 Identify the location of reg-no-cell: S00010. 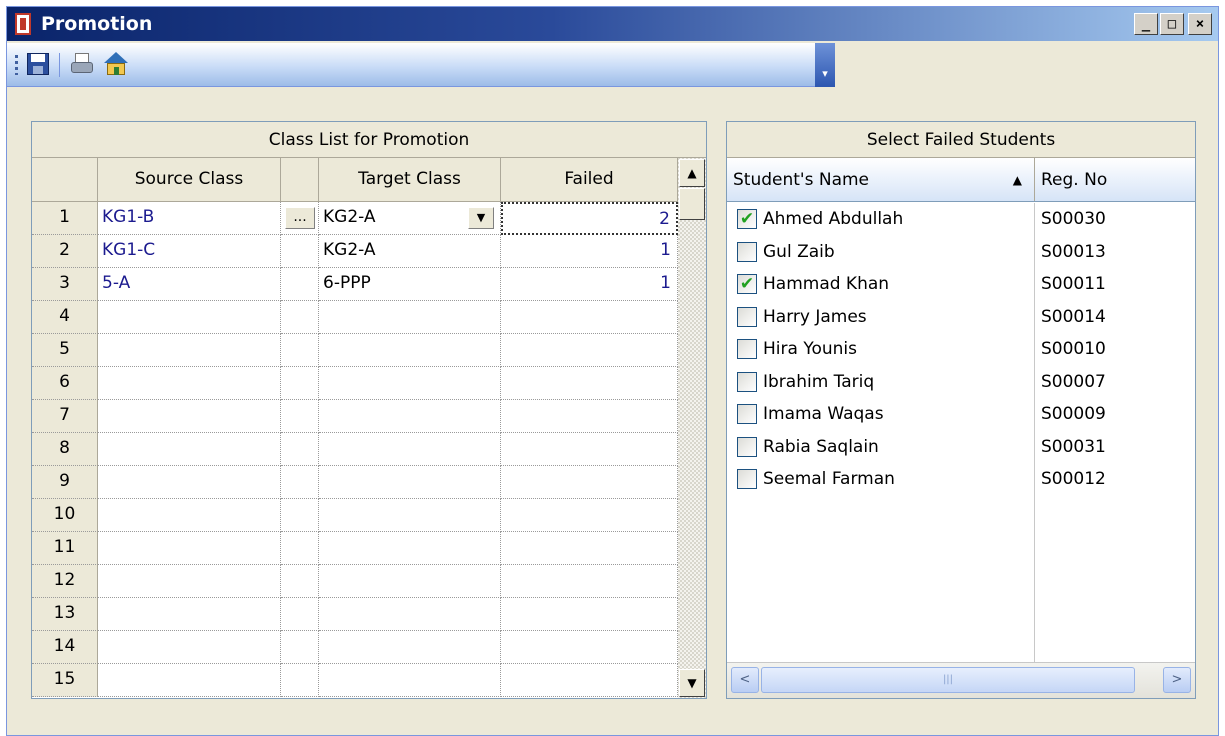
(1115, 349).